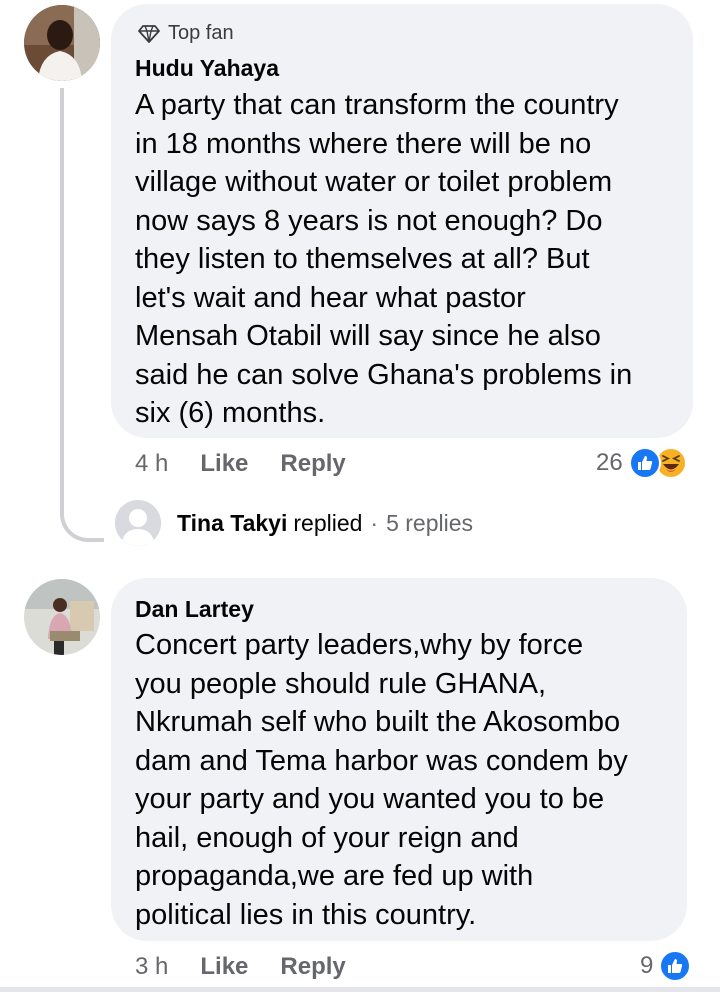  What do you see at coordinates (256, 464) in the screenshot?
I see `comment-actions: 4 h Like Reply` at bounding box center [256, 464].